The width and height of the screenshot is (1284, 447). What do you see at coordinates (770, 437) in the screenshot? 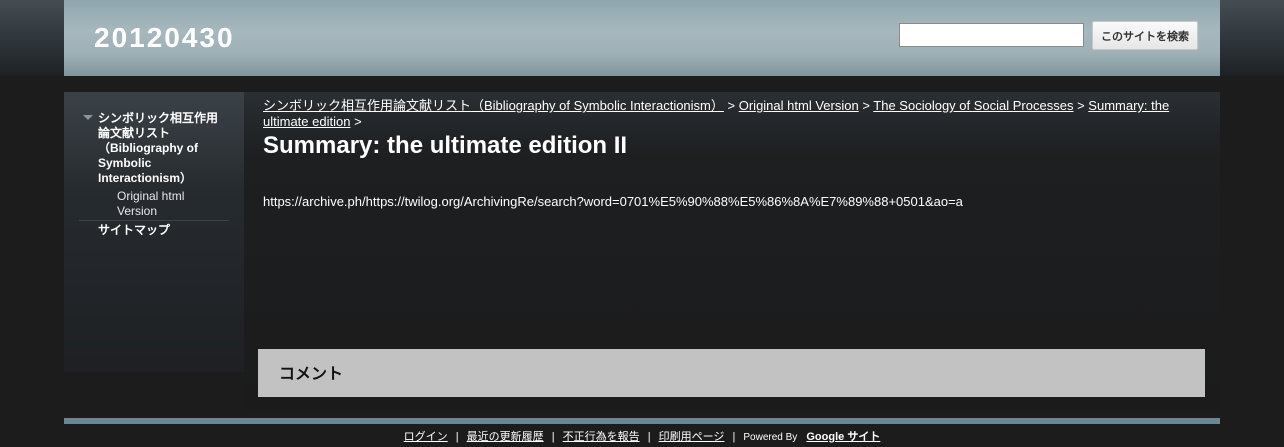
I see `powered-by-text: Powered By` at bounding box center [770, 437].